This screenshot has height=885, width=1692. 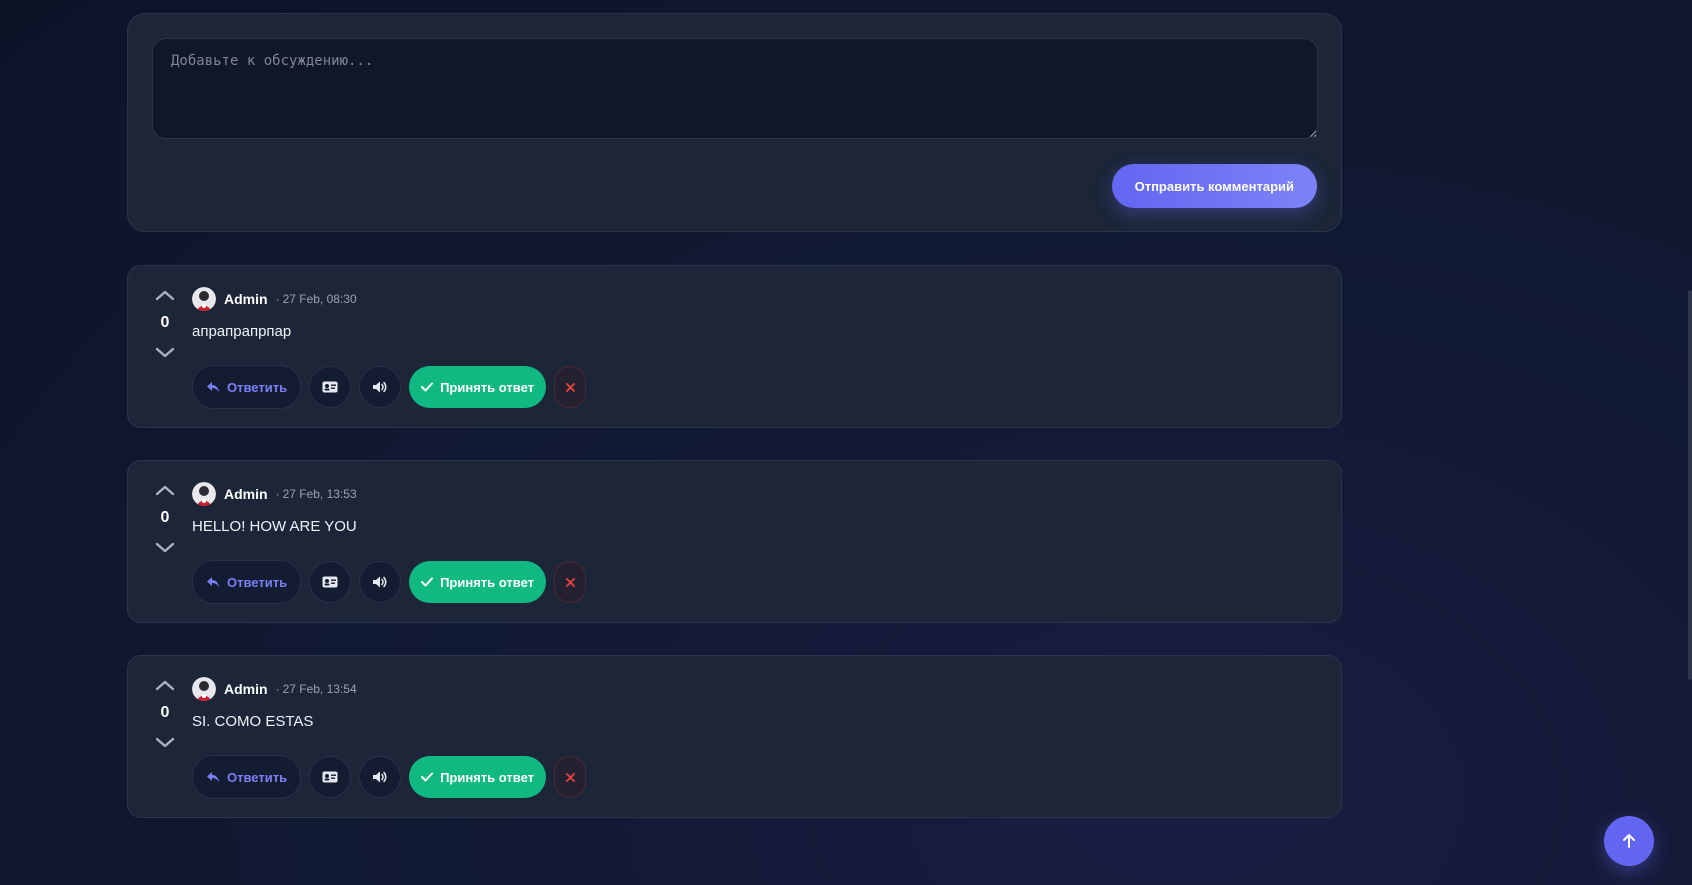 What do you see at coordinates (274, 494) in the screenshot?
I see `comment-header: Admin · 27 Feb, 13:53` at bounding box center [274, 494].